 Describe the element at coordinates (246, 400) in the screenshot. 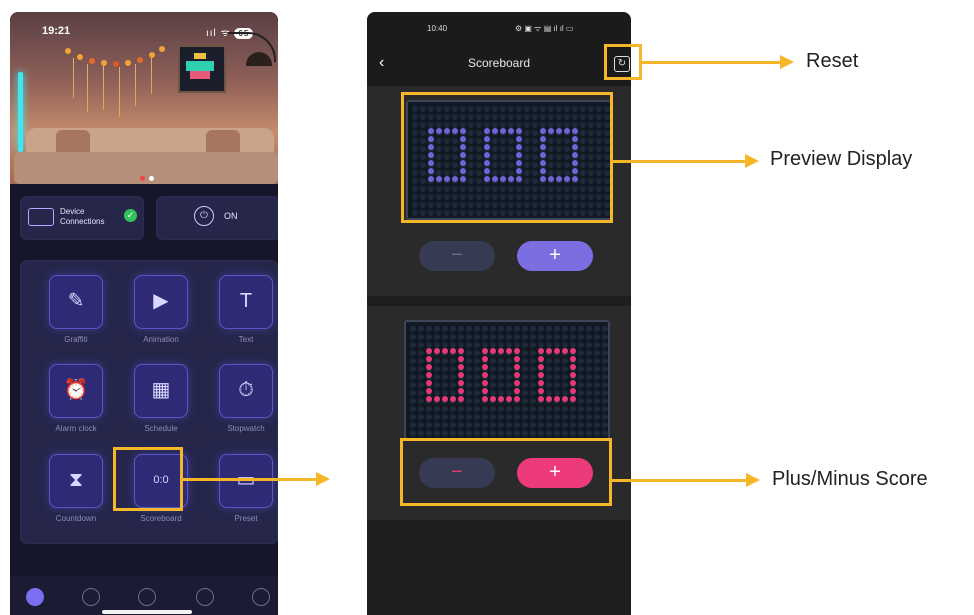

I see `tile-stopwatch: ⏱ Stopwatch` at that location.